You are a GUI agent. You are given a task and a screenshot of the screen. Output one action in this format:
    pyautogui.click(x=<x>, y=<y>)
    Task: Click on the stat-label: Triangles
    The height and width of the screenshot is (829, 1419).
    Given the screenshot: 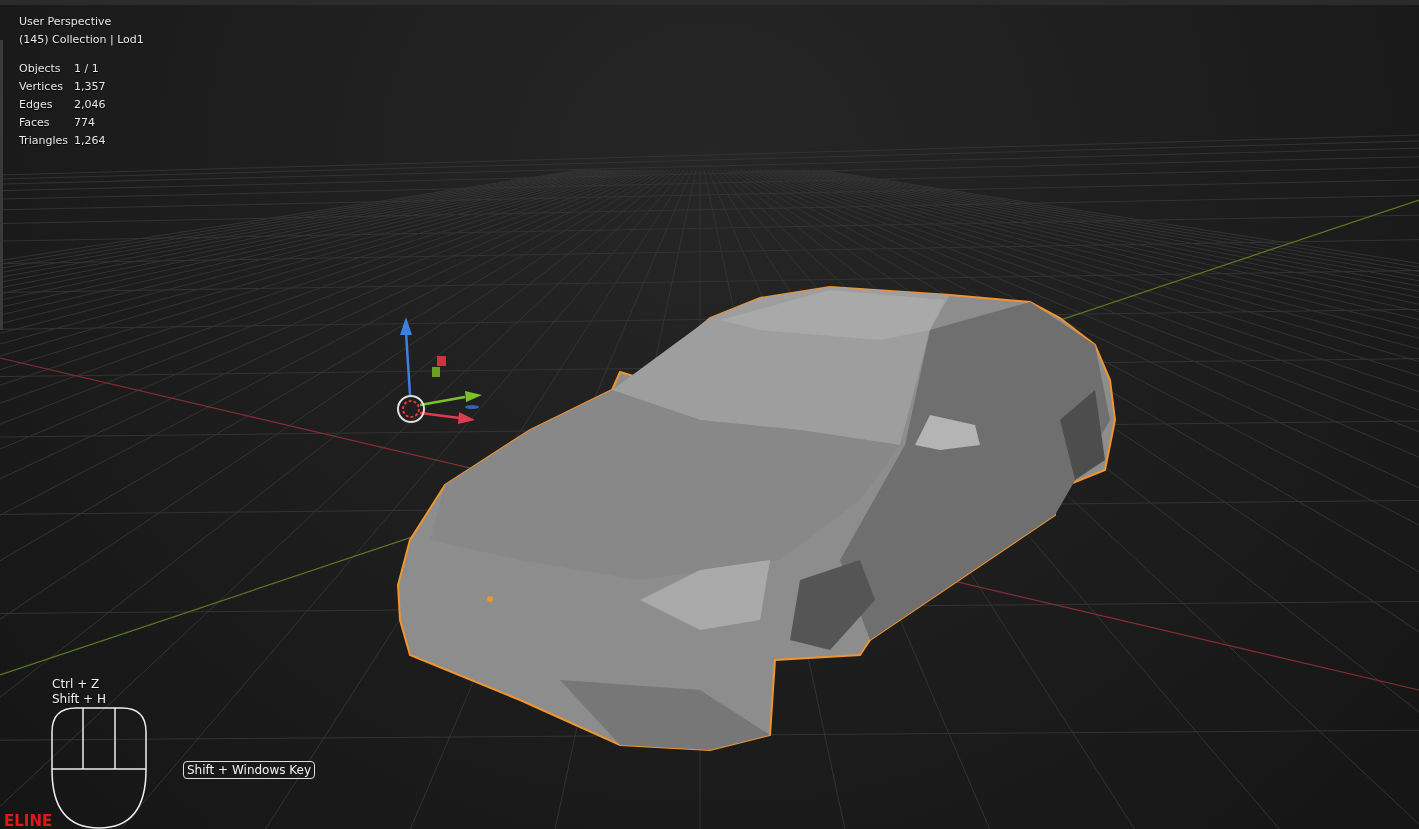 What is the action you would take?
    pyautogui.click(x=44, y=140)
    